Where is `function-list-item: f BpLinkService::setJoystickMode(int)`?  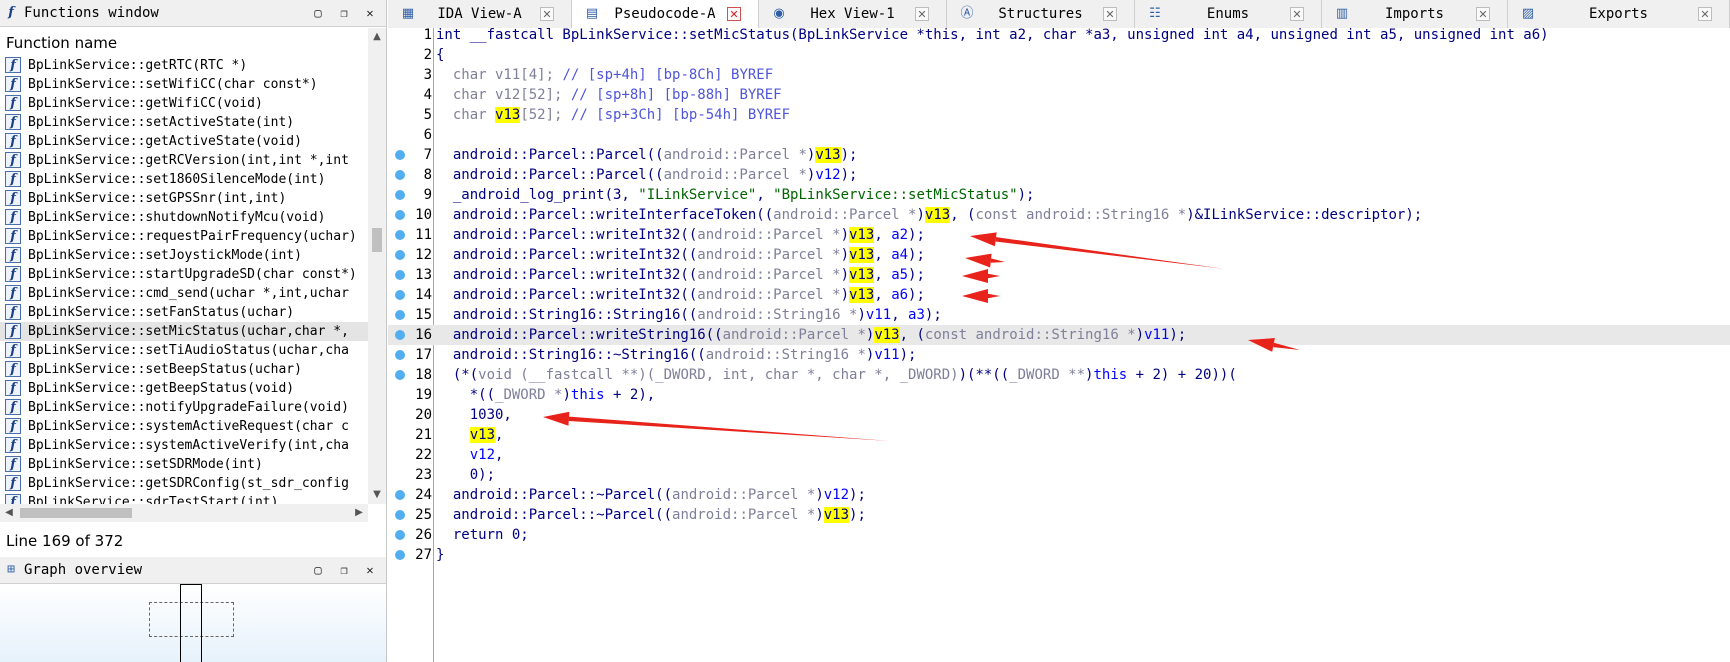
function-list-item: f BpLinkService::setJoystickMode(int) is located at coordinates (184, 255).